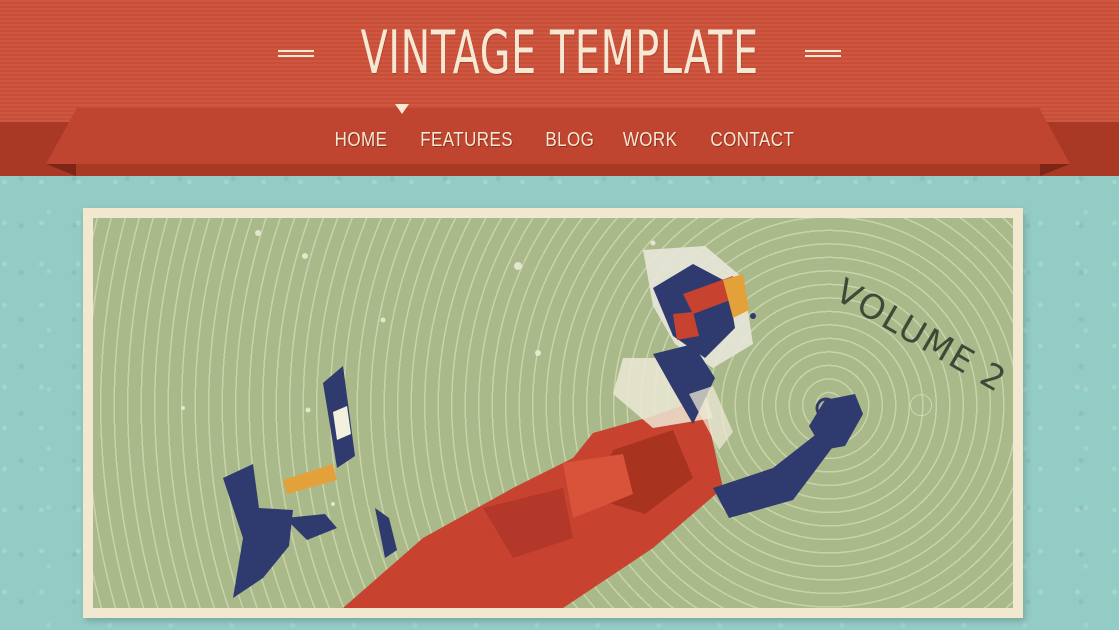  I want to click on nav-blog: BLOG, so click(569, 140).